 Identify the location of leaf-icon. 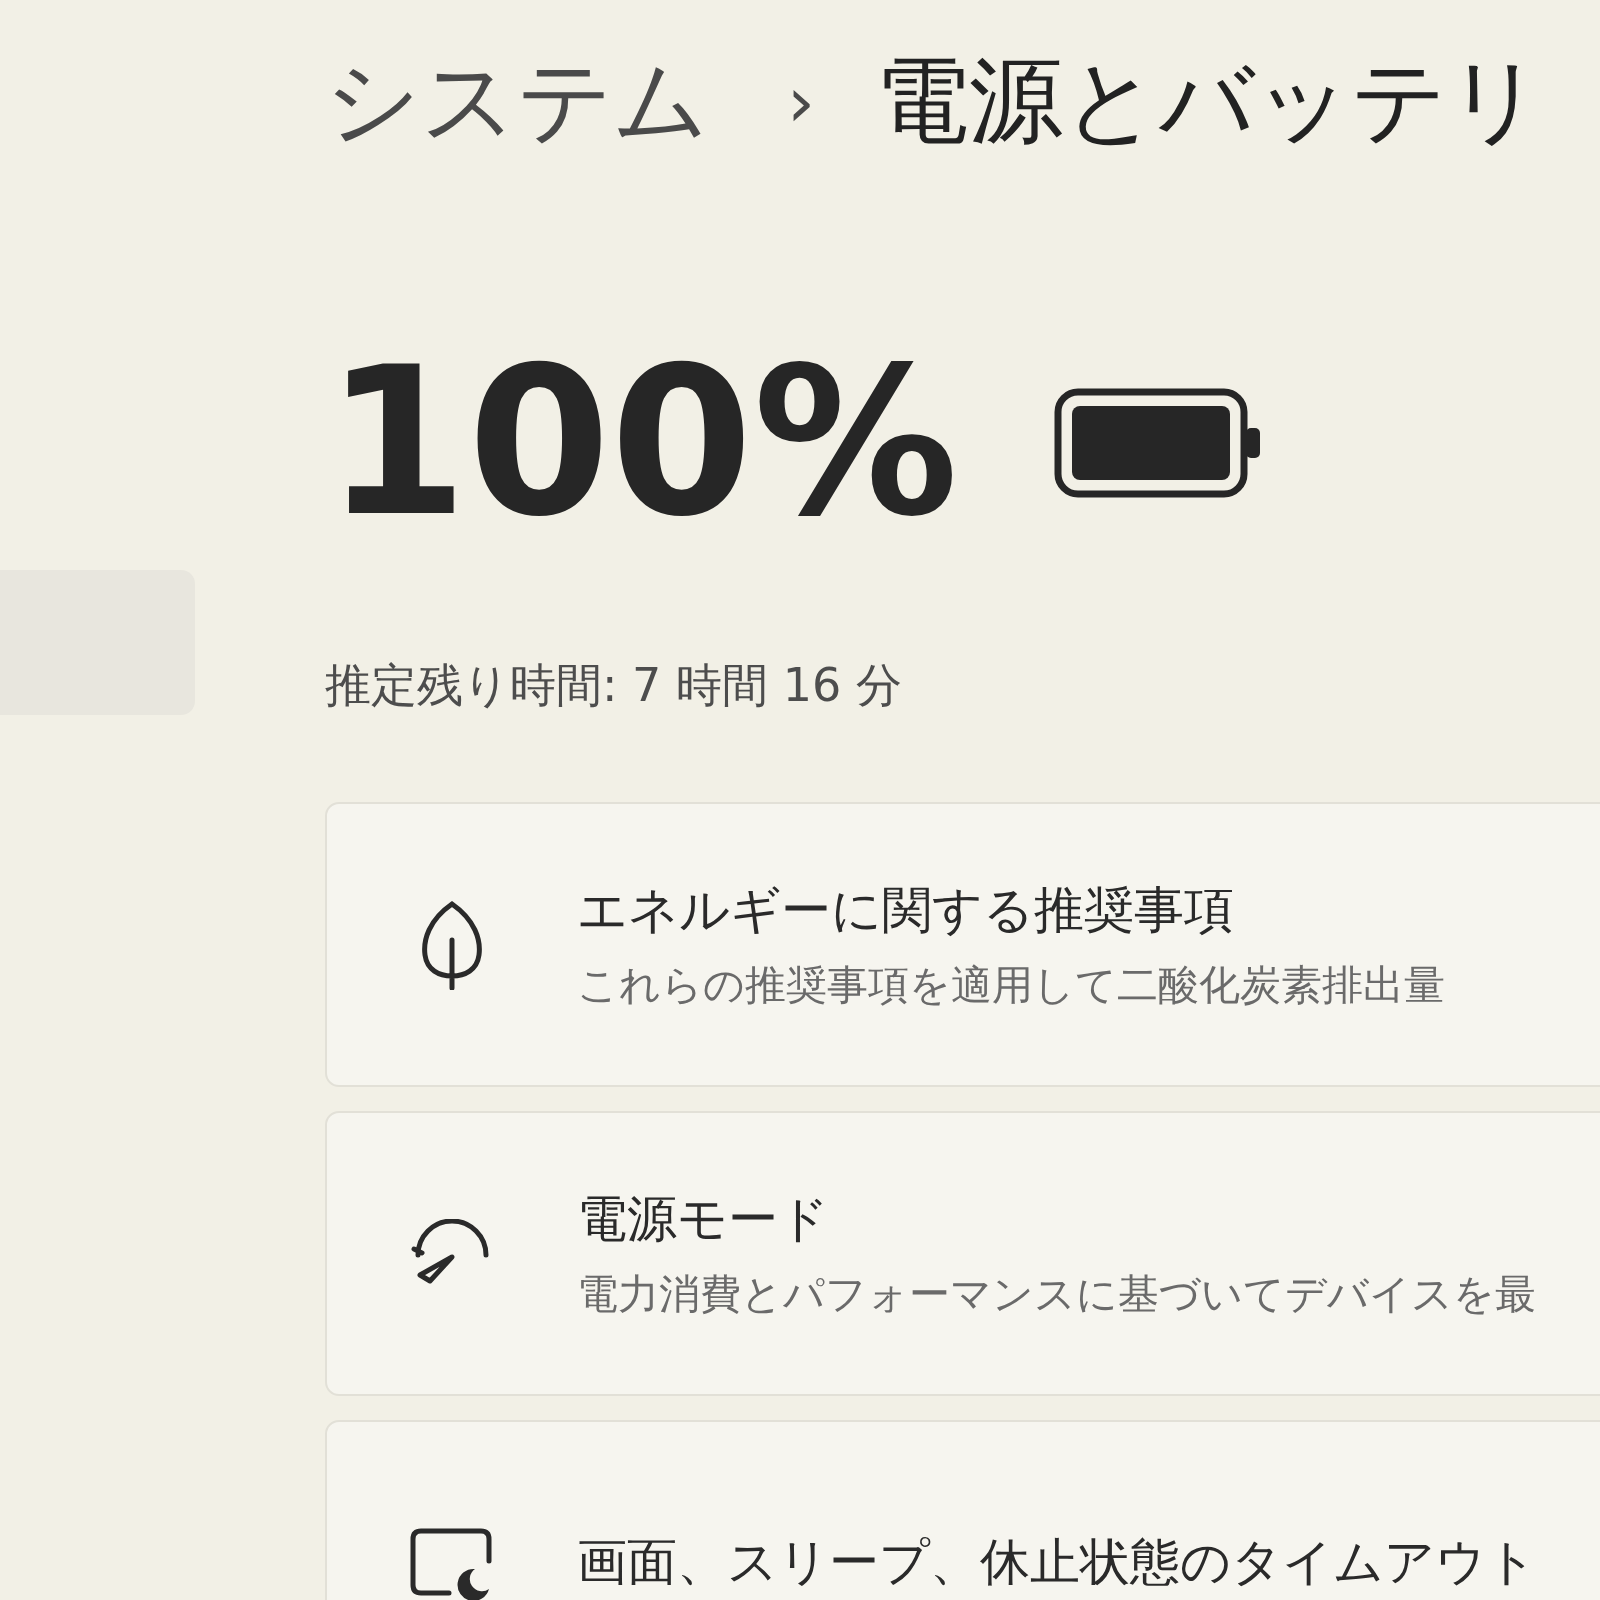
(452, 944).